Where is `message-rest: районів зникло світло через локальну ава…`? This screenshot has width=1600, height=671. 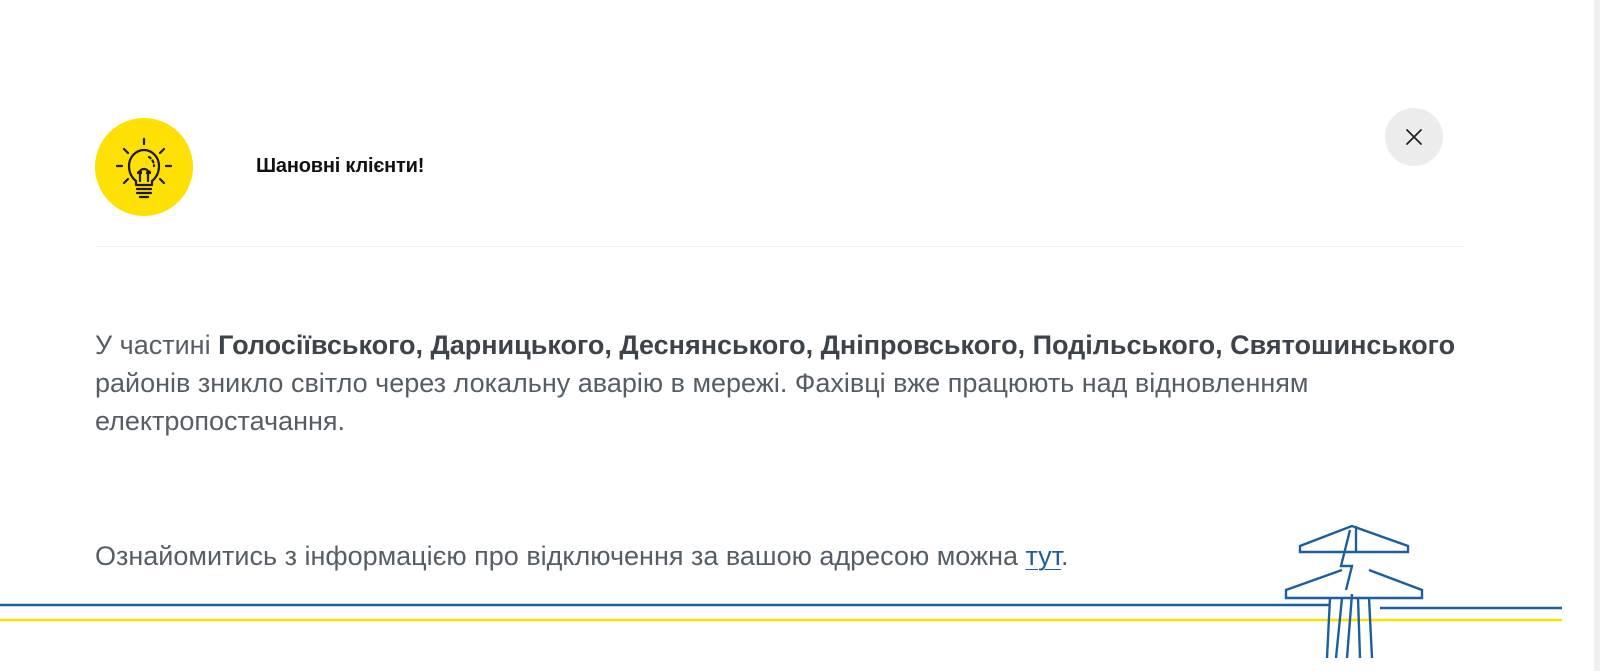 message-rest: районів зникло світло через локальну ава… is located at coordinates (702, 402).